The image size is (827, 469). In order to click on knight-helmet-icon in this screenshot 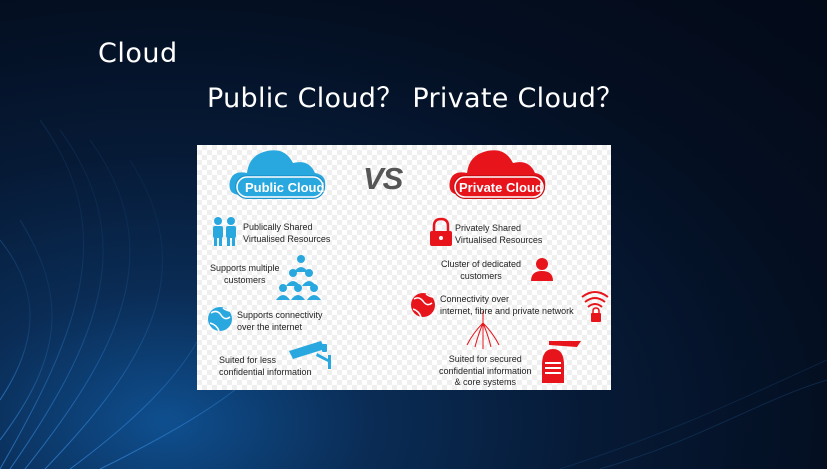, I will do `click(561, 362)`.